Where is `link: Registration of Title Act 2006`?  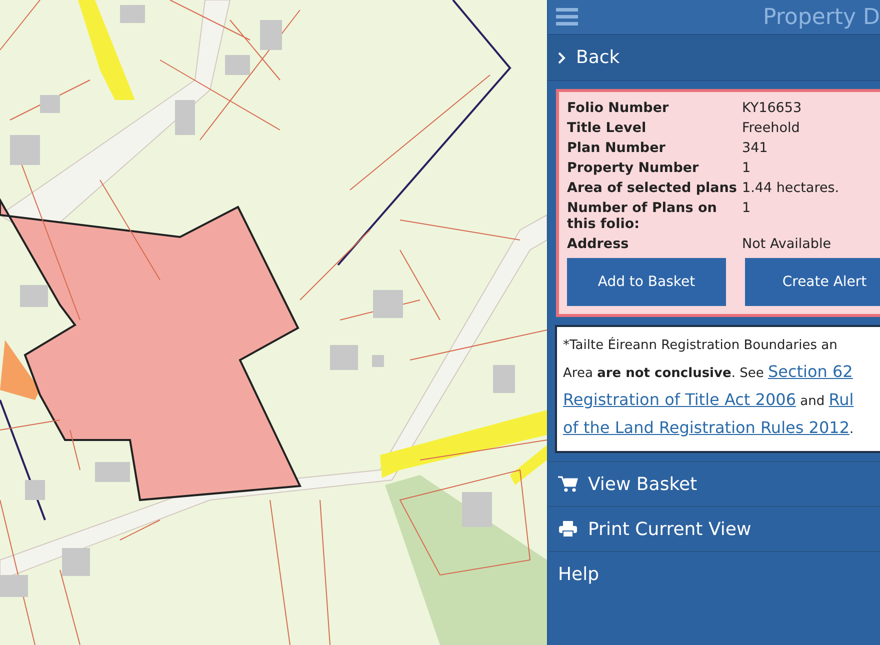
link: Registration of Title Act 2006 is located at coordinates (679, 399).